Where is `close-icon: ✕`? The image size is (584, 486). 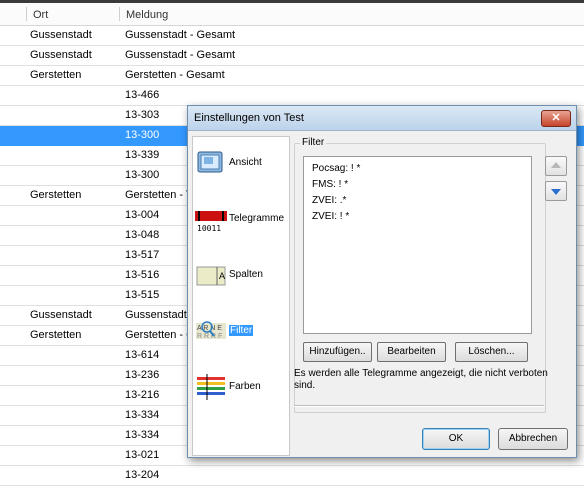 close-icon: ✕ is located at coordinates (556, 118).